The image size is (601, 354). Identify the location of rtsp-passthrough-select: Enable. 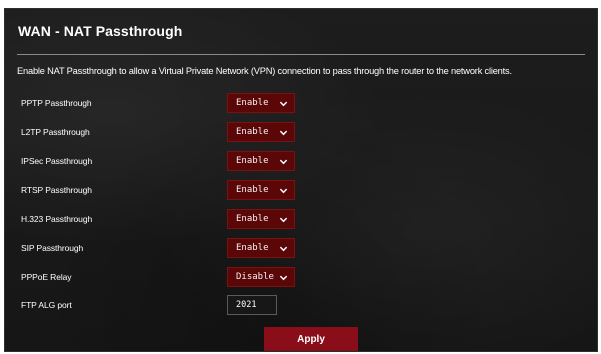
(261, 190).